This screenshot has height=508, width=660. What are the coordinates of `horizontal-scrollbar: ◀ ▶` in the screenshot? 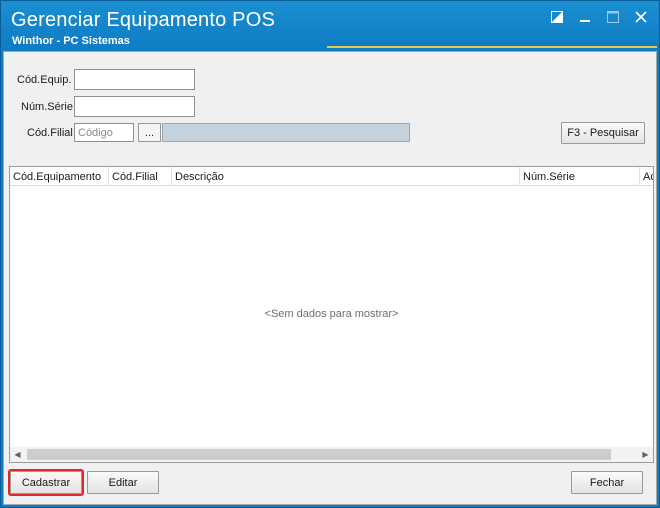 It's located at (331, 454).